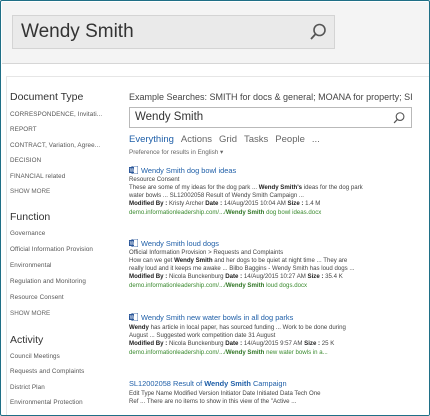 This screenshot has width=430, height=416. What do you see at coordinates (51, 249) in the screenshot?
I see `refiner-item: Official Information Provision` at bounding box center [51, 249].